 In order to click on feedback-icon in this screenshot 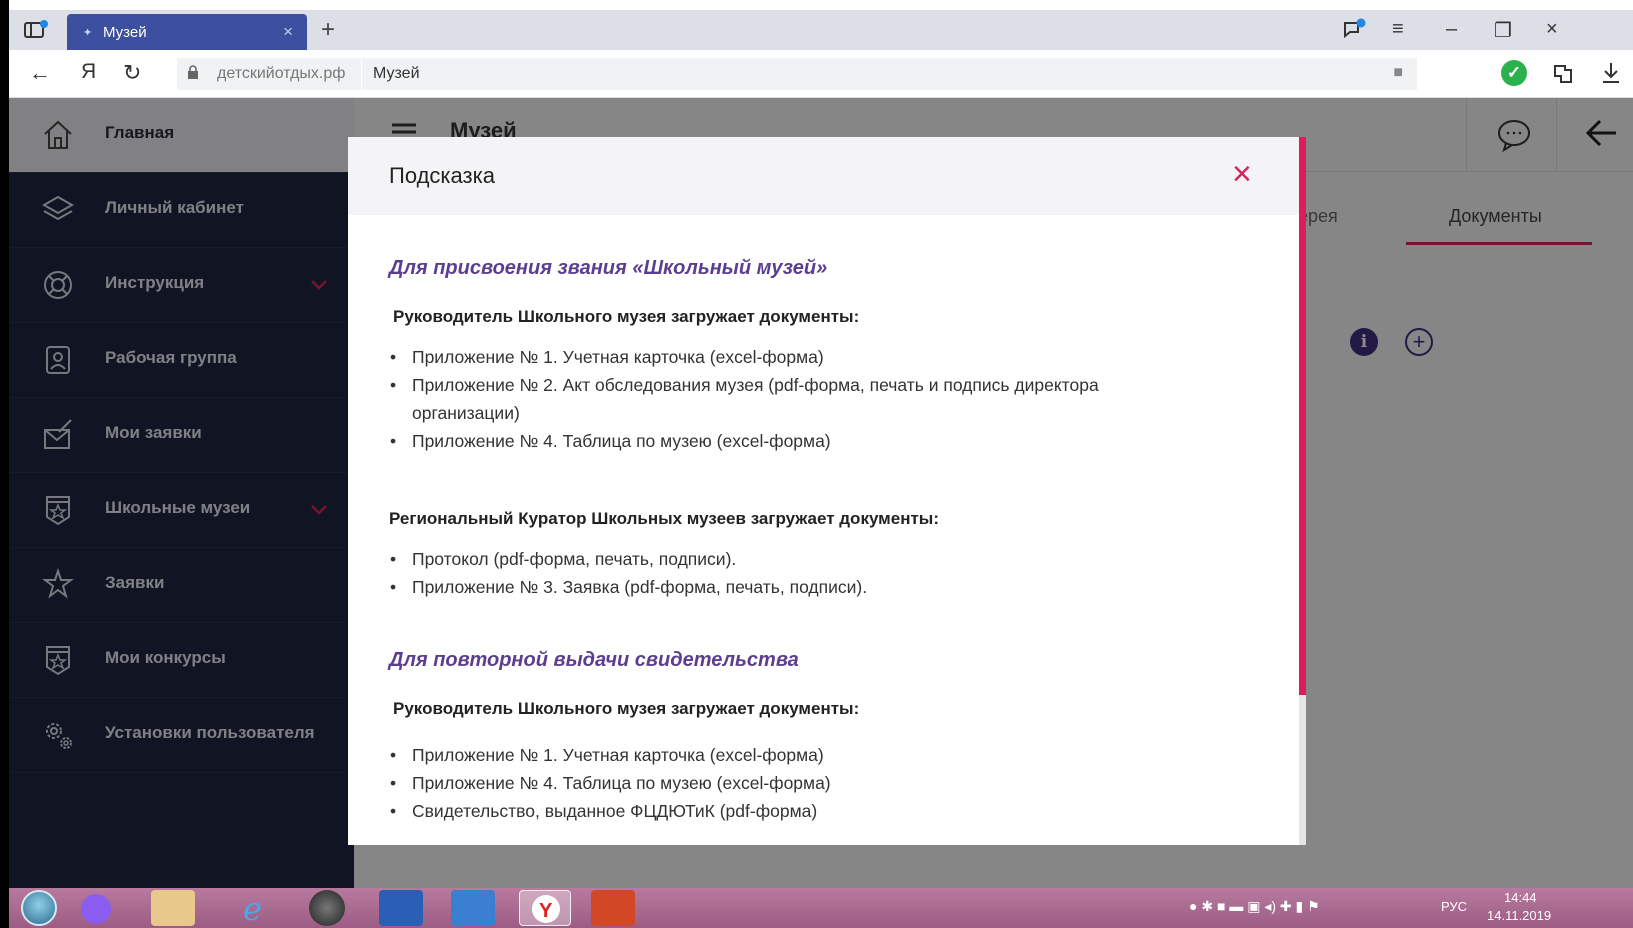, I will do `click(1355, 30)`.